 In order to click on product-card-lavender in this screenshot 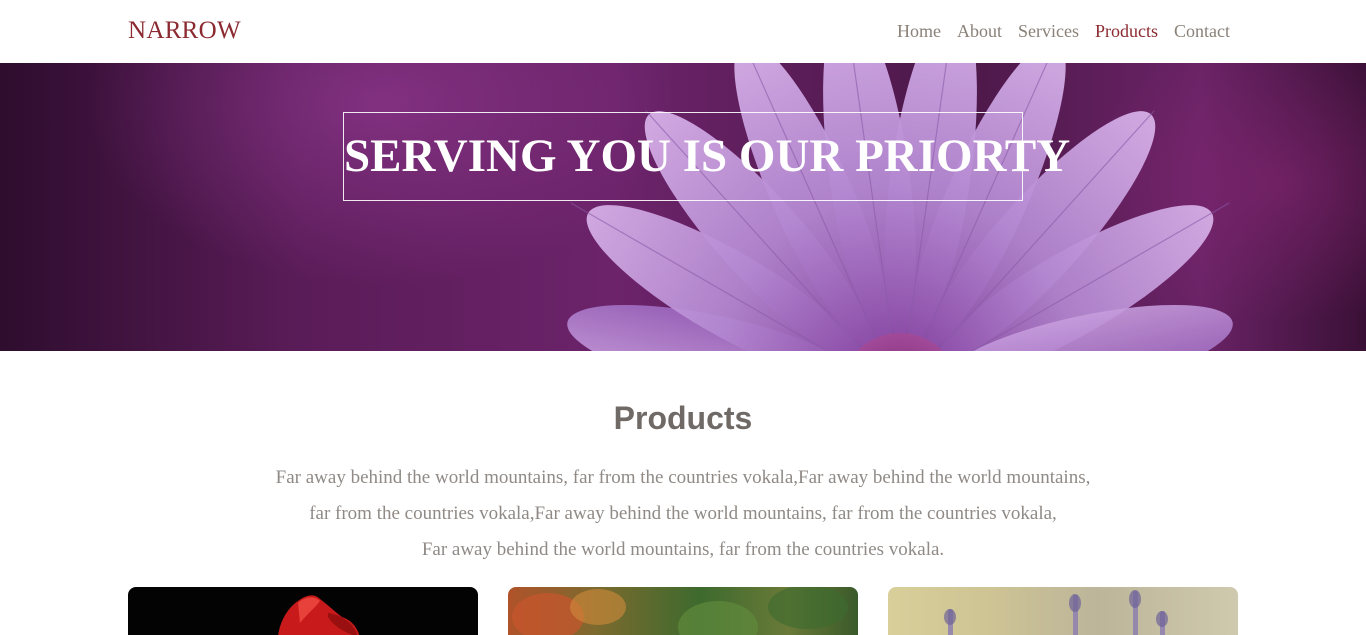, I will do `click(1063, 611)`.